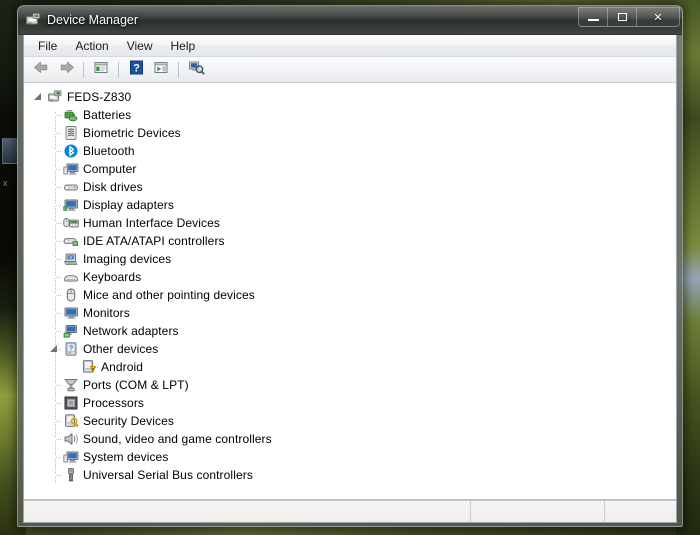 This screenshot has height=535, width=700. I want to click on status-pane-middle, so click(537, 511).